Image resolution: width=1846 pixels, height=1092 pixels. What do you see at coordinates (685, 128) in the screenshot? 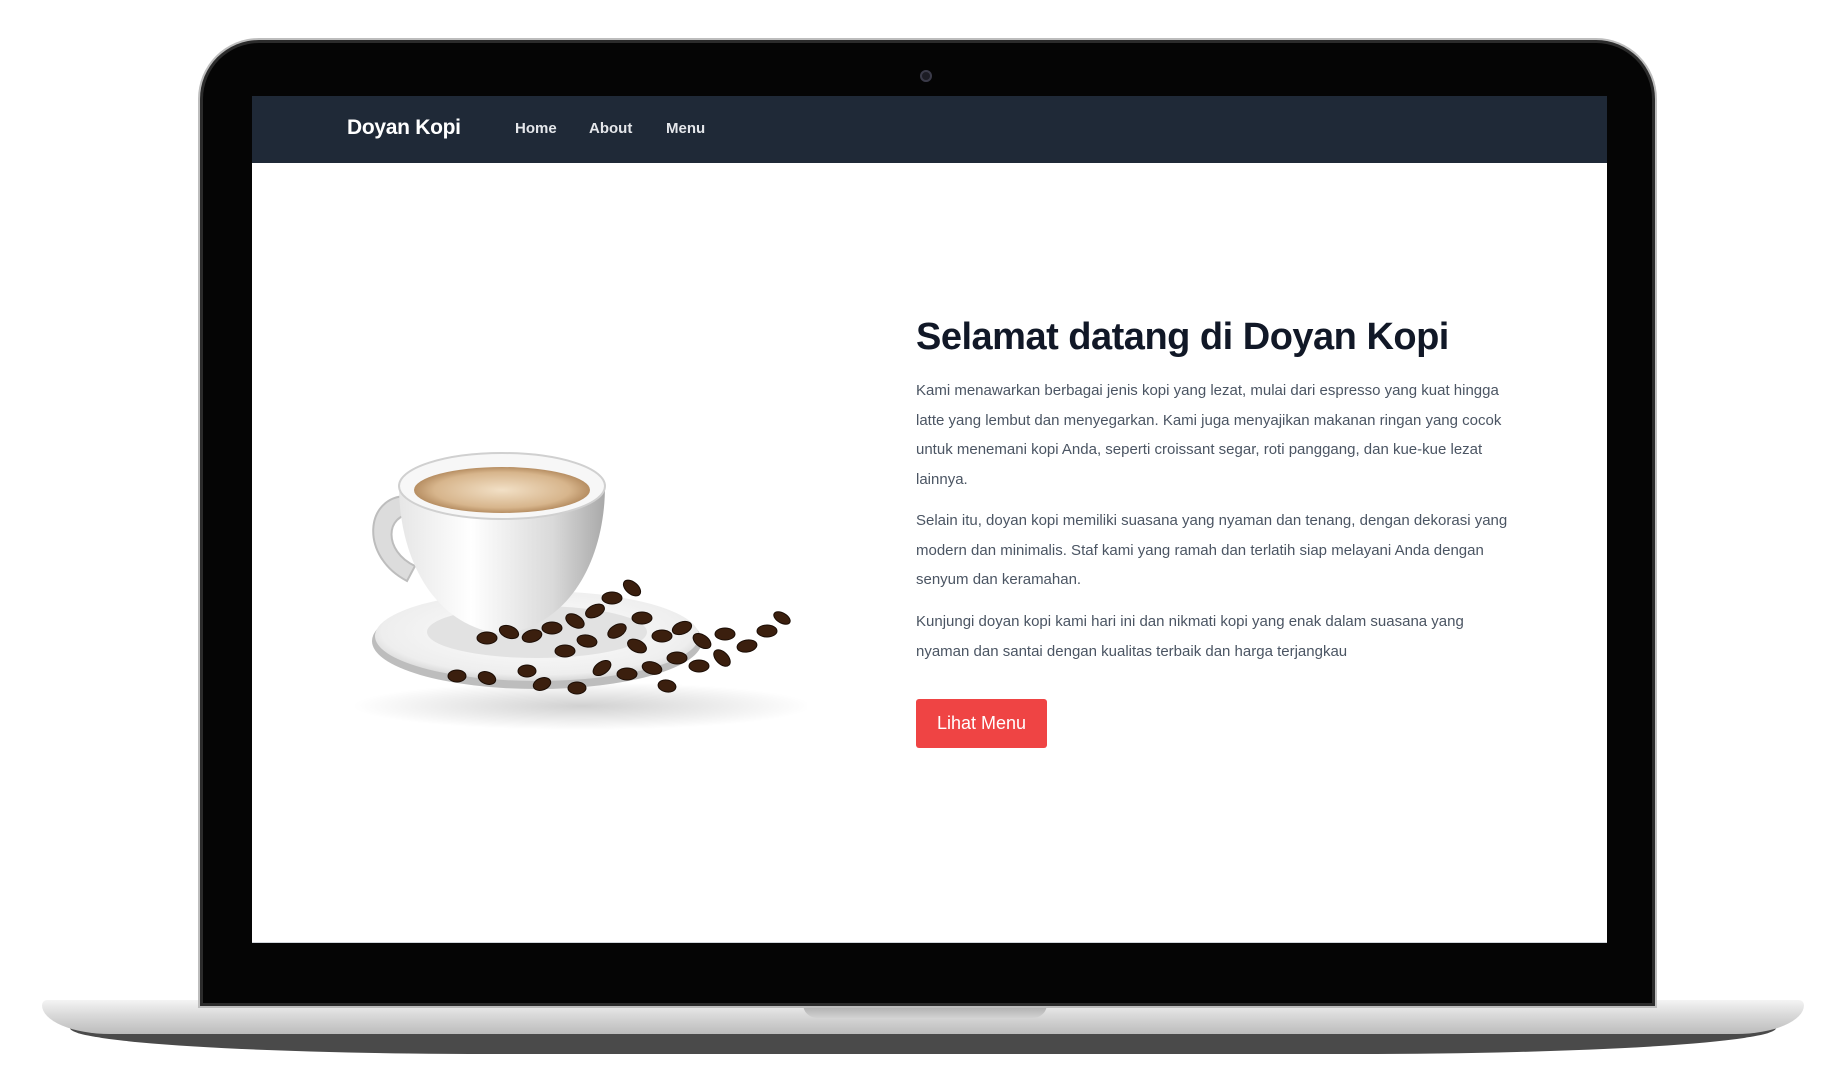
I see `nav-link-menu: Menu` at bounding box center [685, 128].